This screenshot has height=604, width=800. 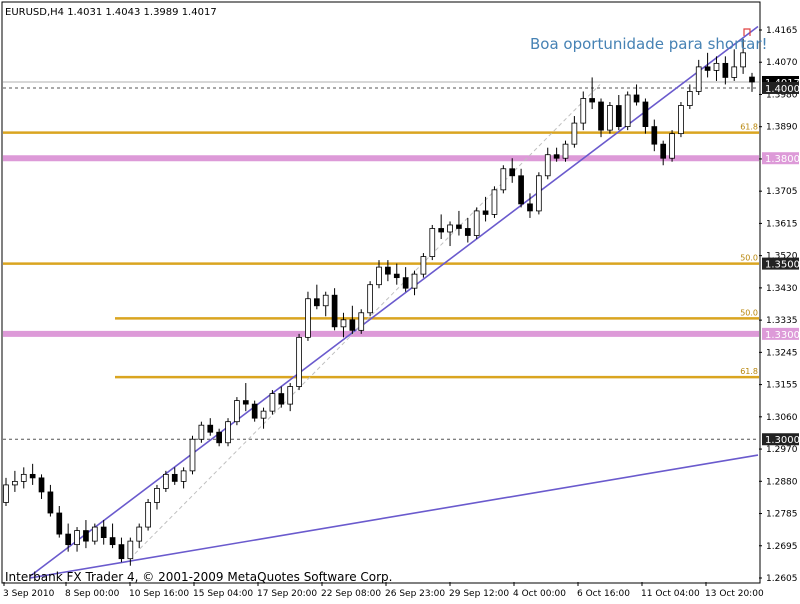 What do you see at coordinates (749, 258) in the screenshot?
I see `fib-level-label: 50.0` at bounding box center [749, 258].